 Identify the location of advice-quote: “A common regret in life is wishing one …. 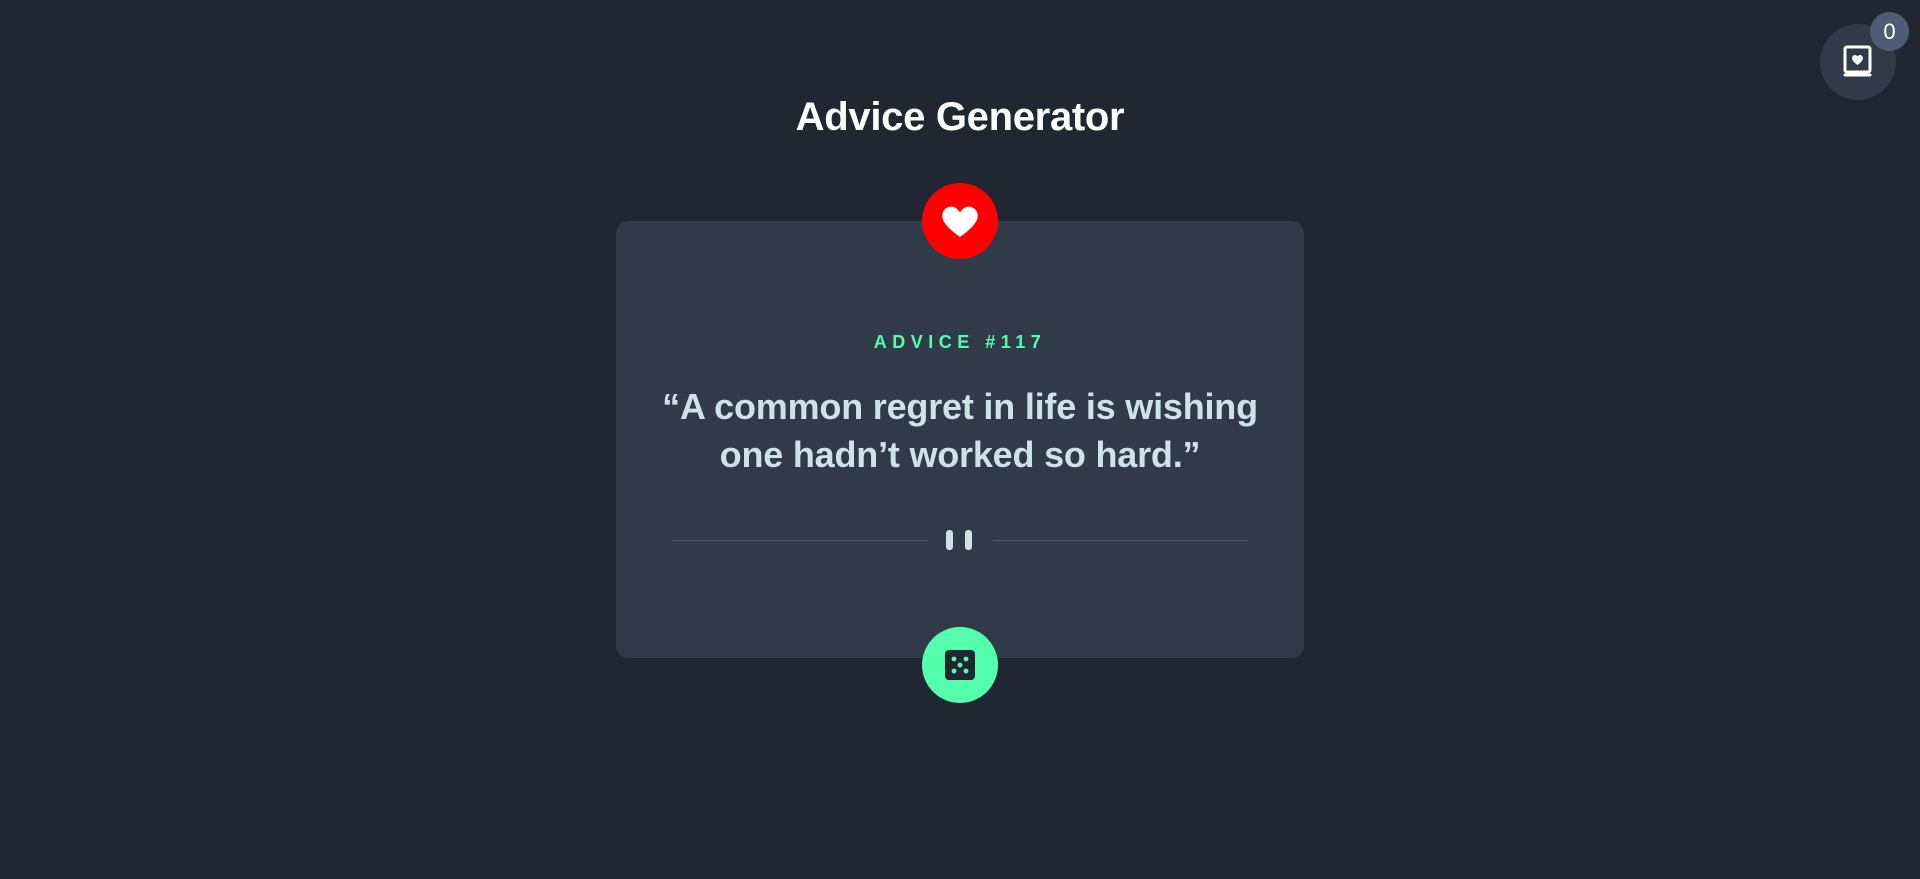
(960, 430).